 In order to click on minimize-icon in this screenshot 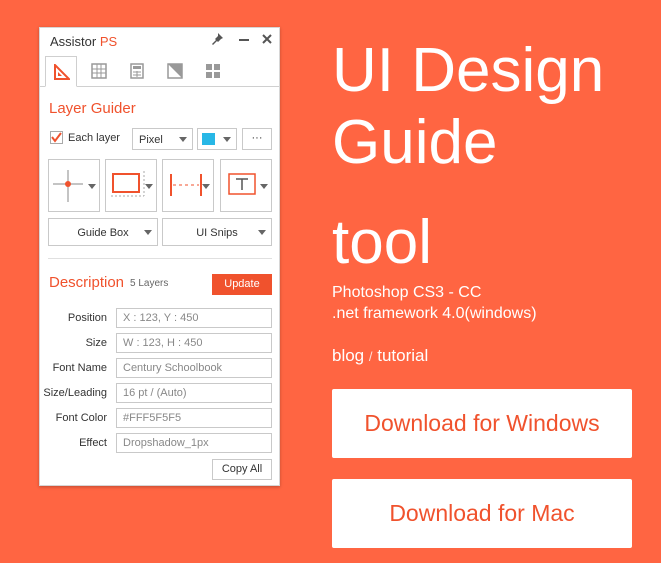, I will do `click(244, 39)`.